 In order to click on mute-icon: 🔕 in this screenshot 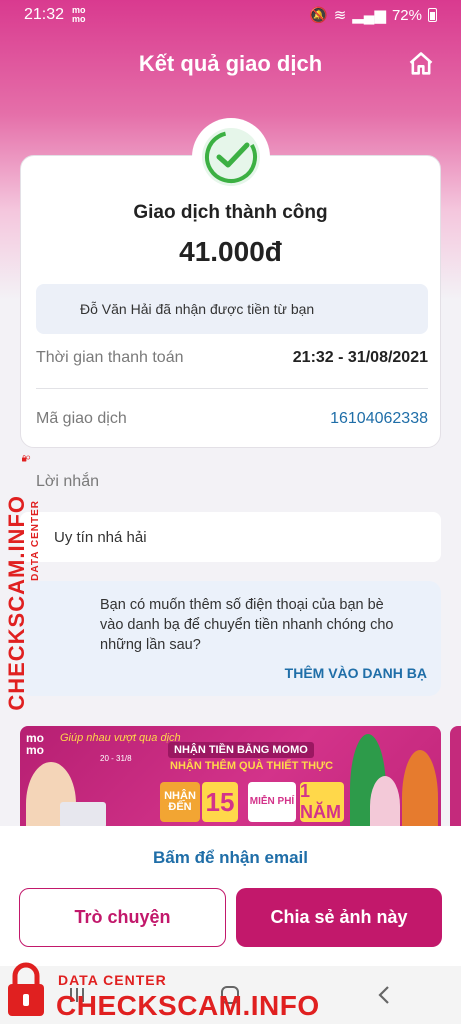, I will do `click(318, 15)`.